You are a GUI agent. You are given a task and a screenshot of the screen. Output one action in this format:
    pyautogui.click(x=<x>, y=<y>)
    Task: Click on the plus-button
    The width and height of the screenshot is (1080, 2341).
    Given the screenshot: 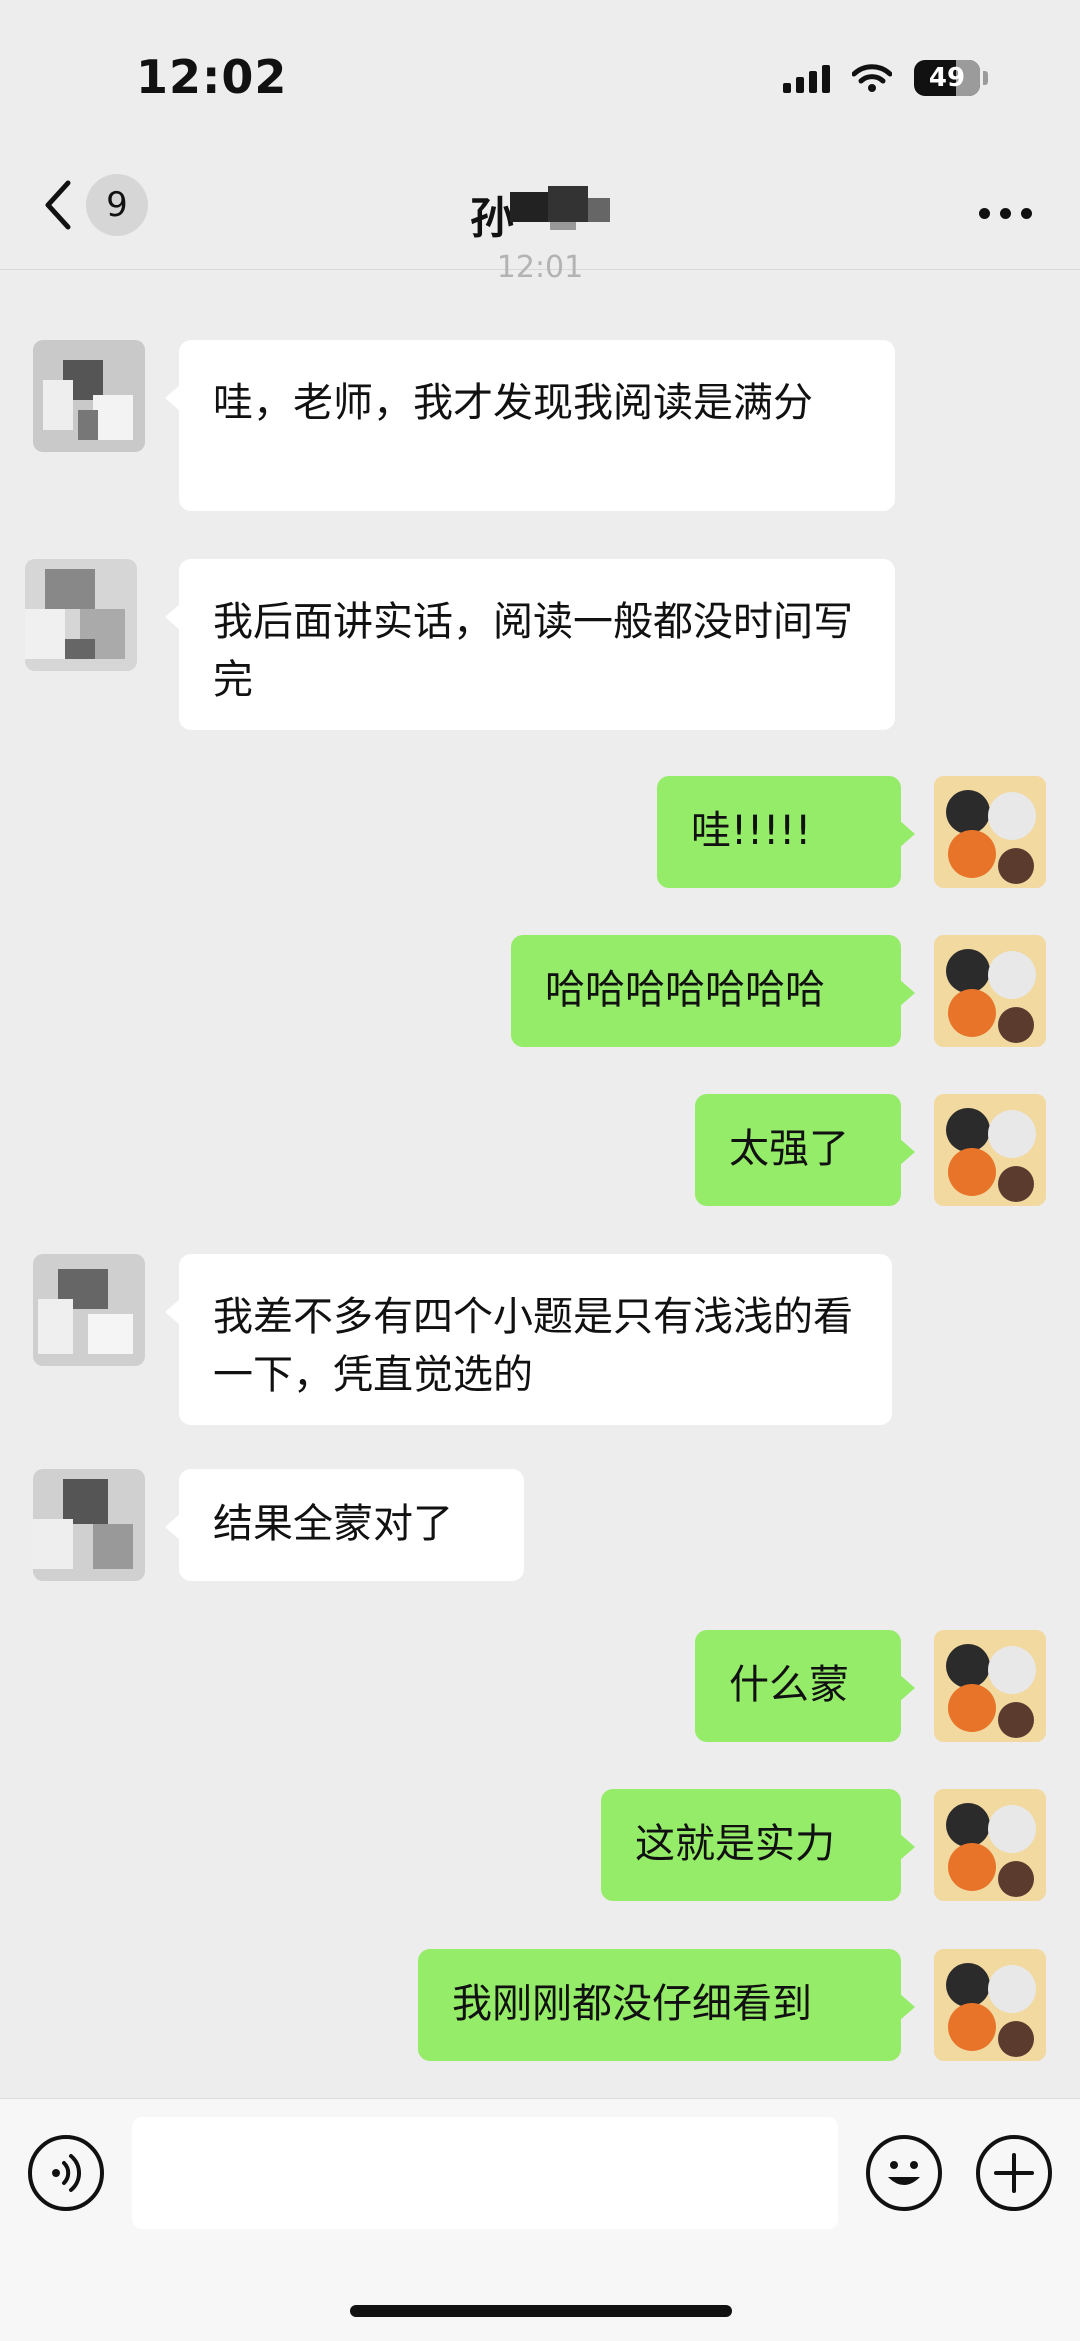 What is the action you would take?
    pyautogui.click(x=1014, y=2173)
    